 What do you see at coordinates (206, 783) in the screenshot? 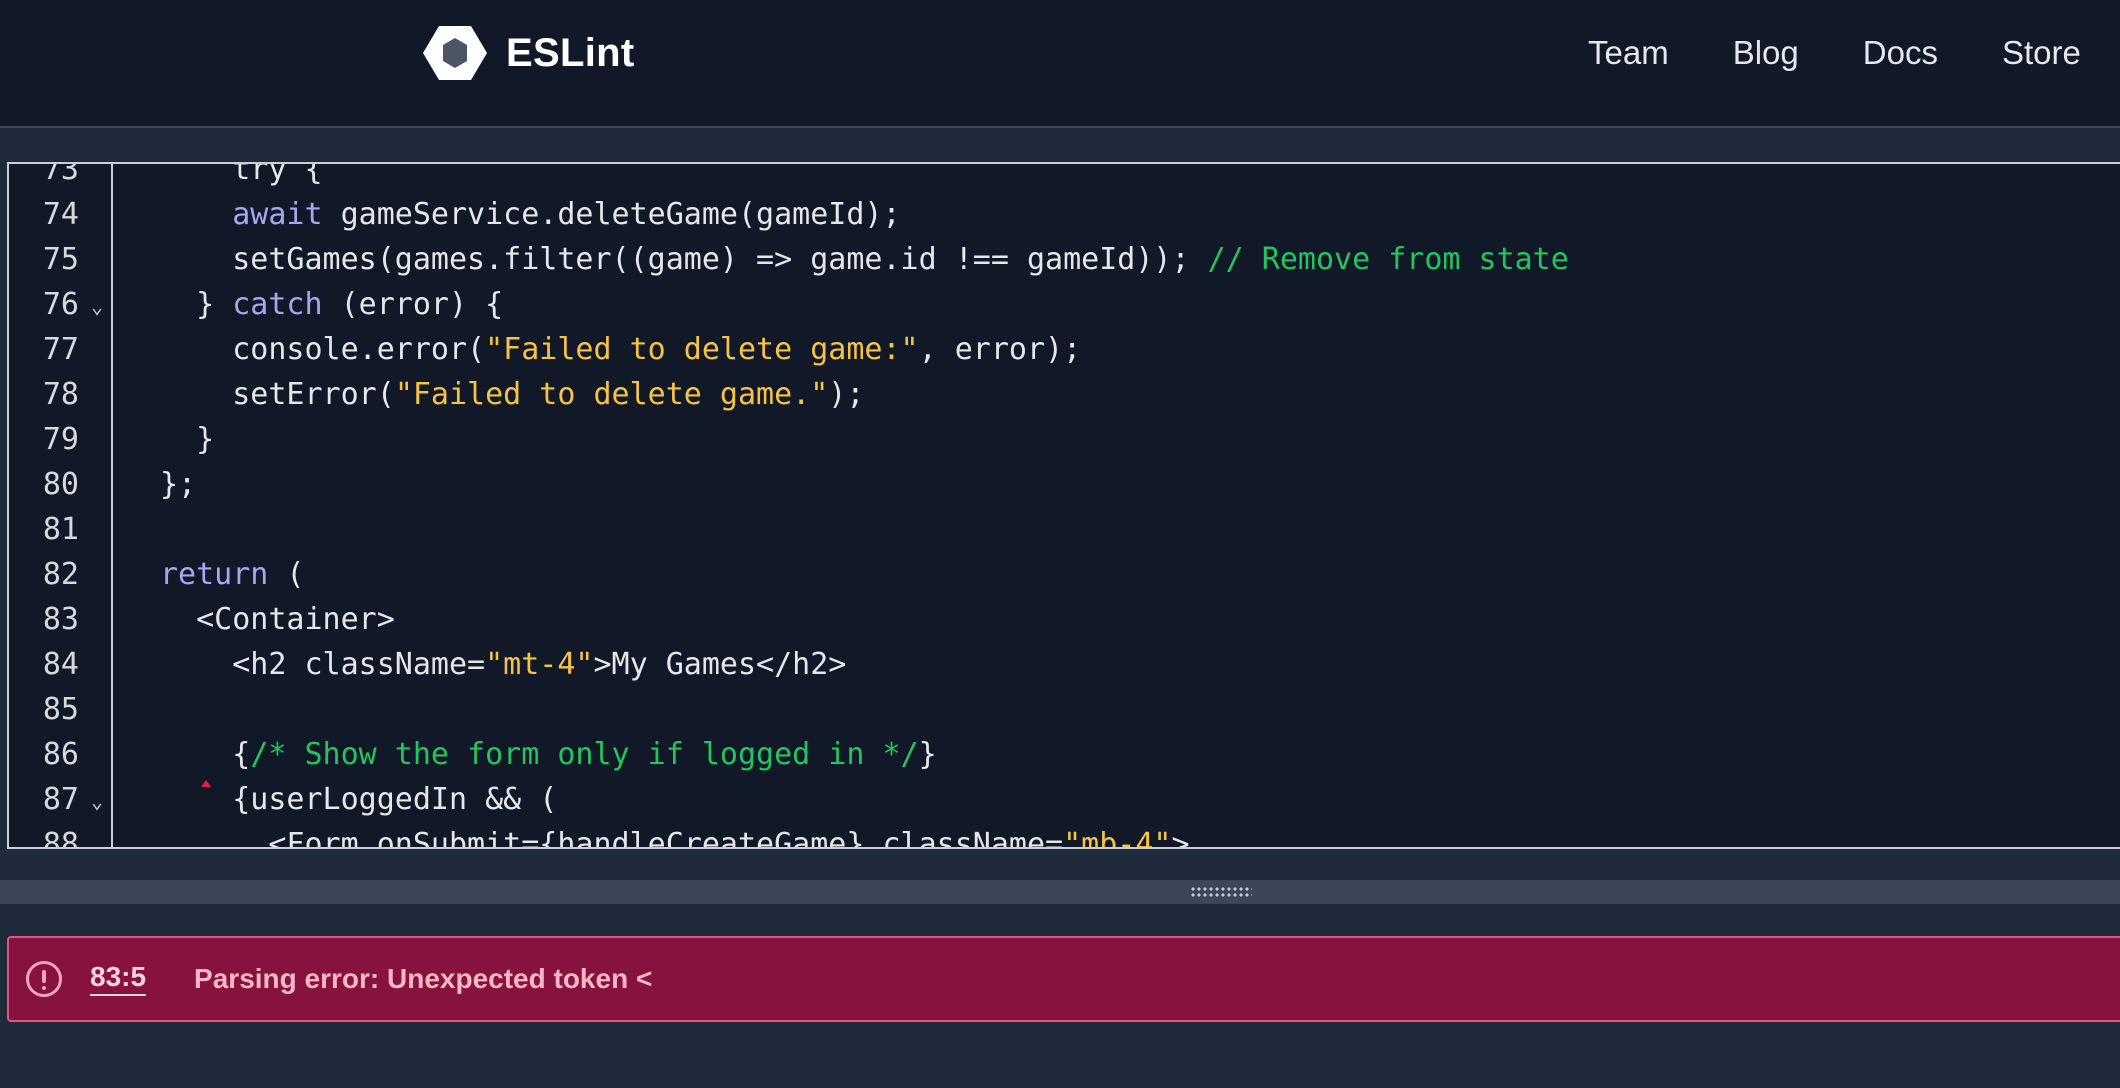
I see `error-marker-icon` at bounding box center [206, 783].